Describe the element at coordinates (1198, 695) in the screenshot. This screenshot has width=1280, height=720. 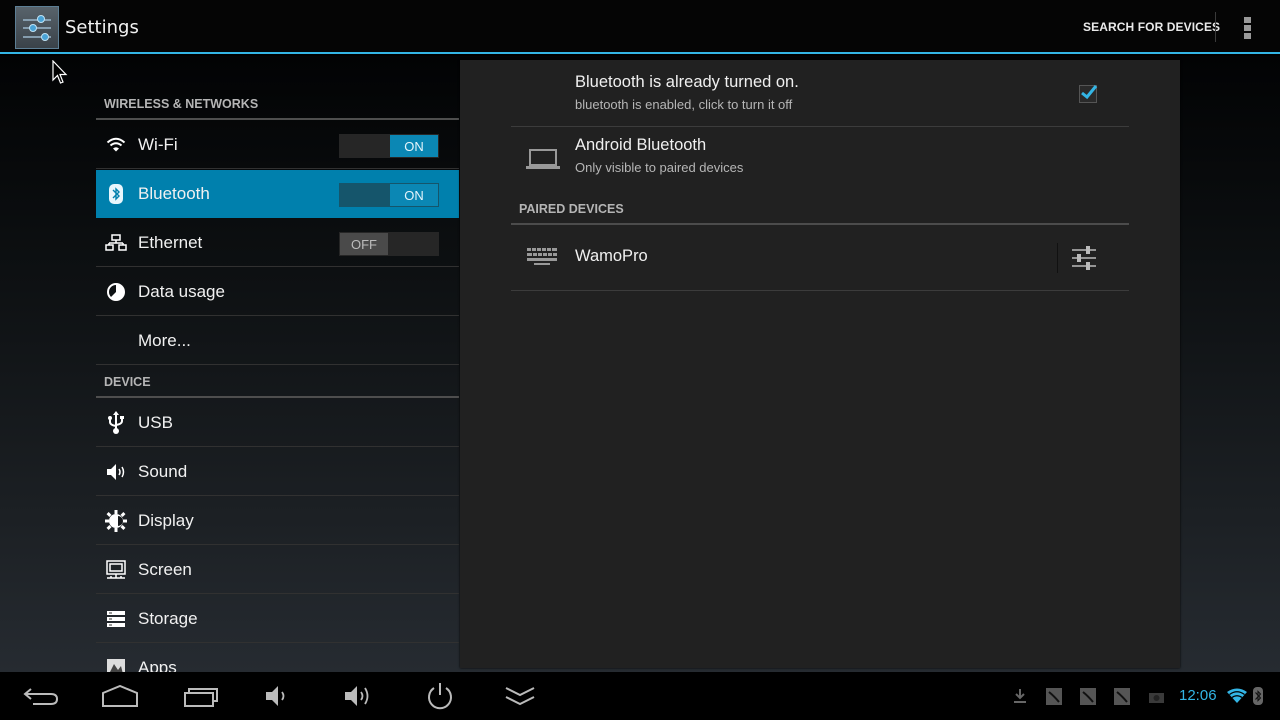
I see `status-clock: 12:06` at that location.